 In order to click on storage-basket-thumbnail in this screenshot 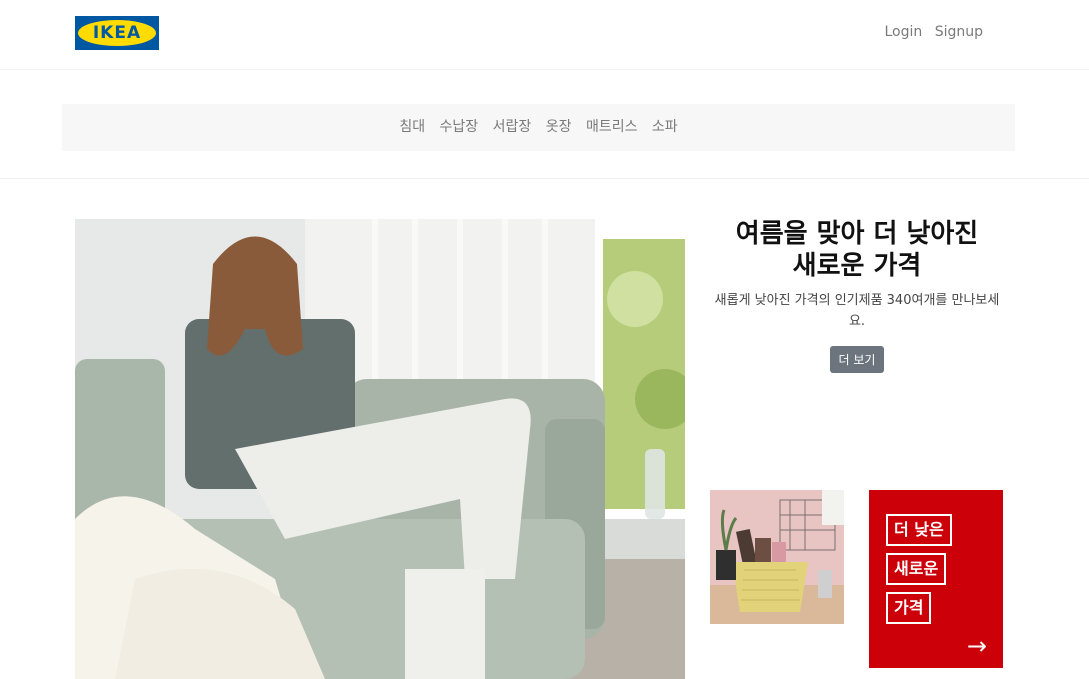, I will do `click(777, 557)`.